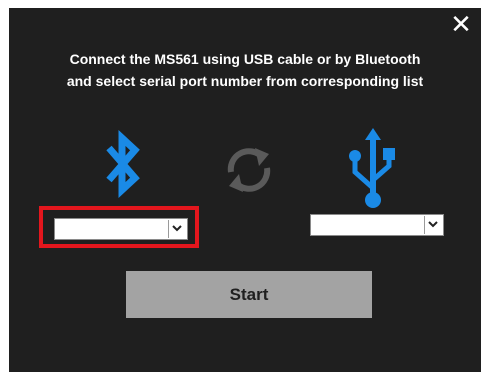 The image size is (481, 374). Describe the element at coordinates (121, 229) in the screenshot. I see `bluetooth-port-select` at that location.